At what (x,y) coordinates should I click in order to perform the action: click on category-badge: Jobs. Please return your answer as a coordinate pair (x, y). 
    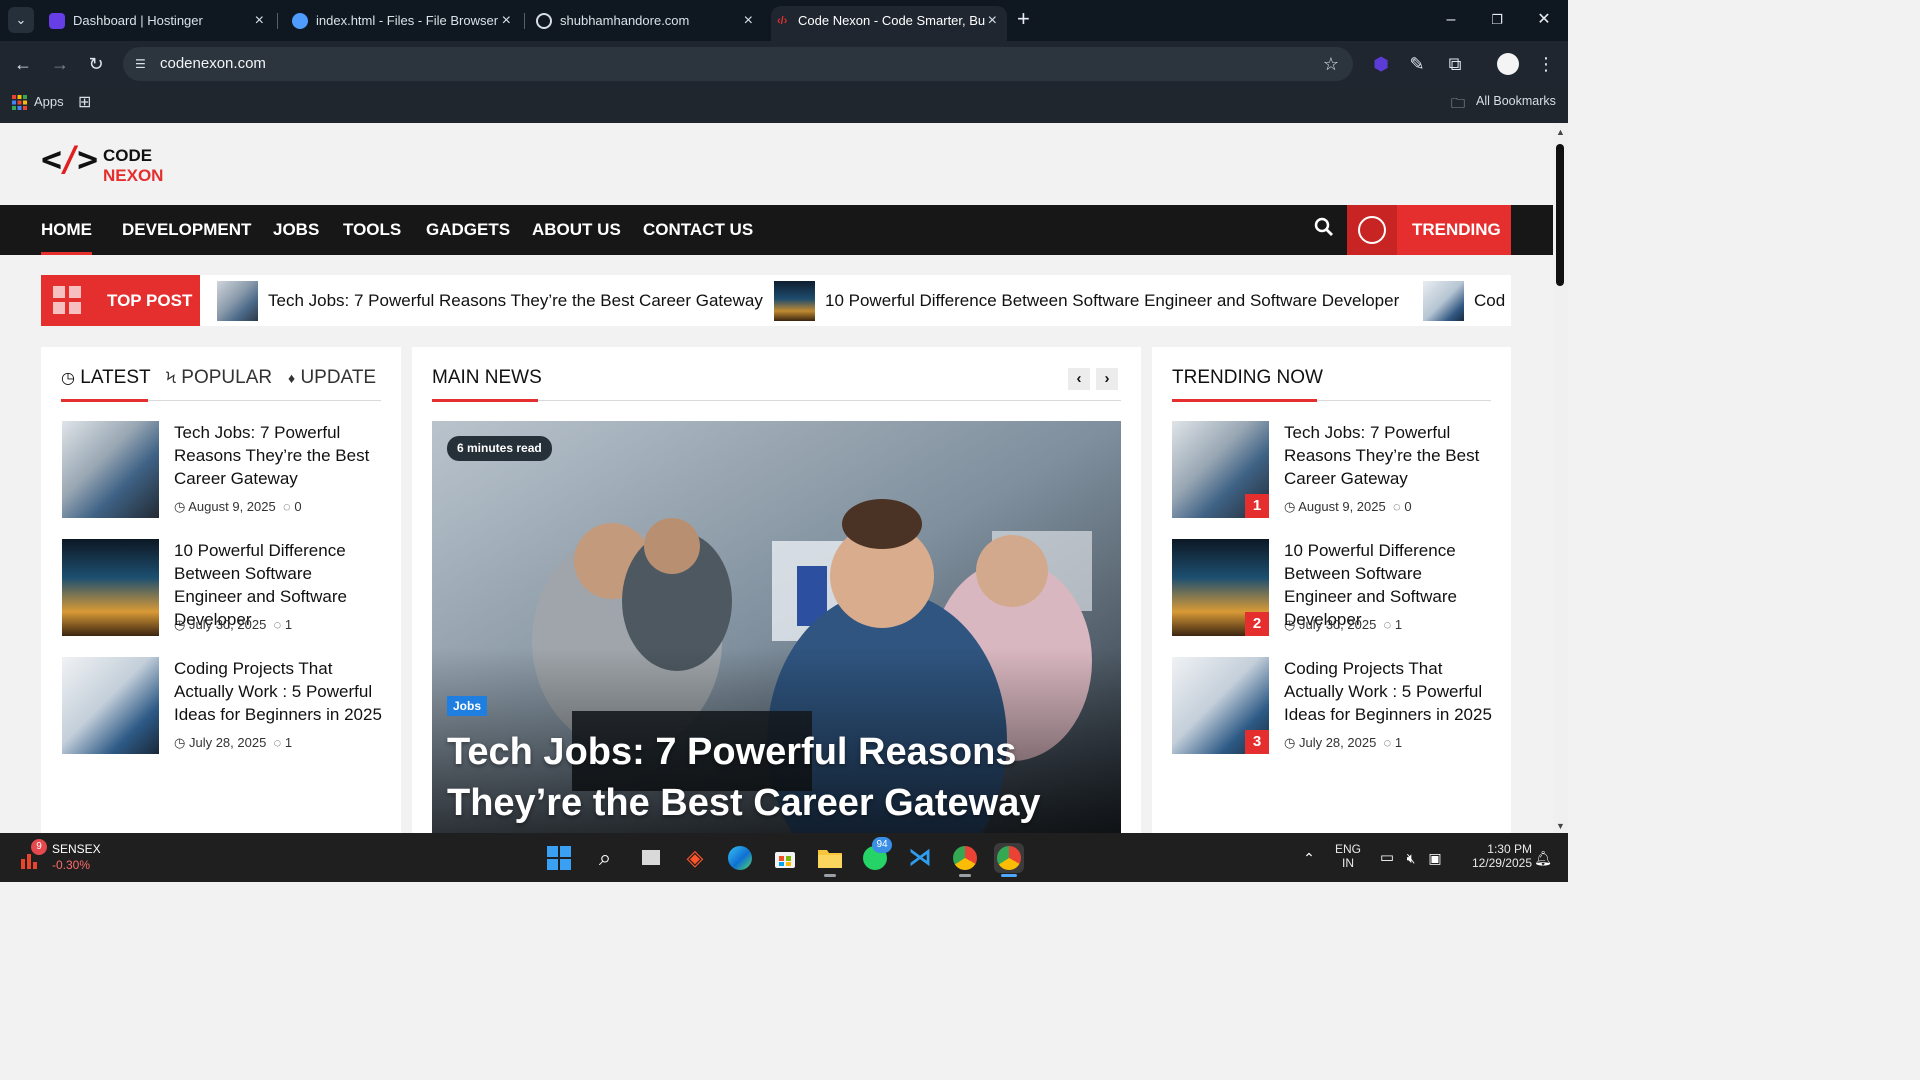
    Looking at the image, I should click on (467, 706).